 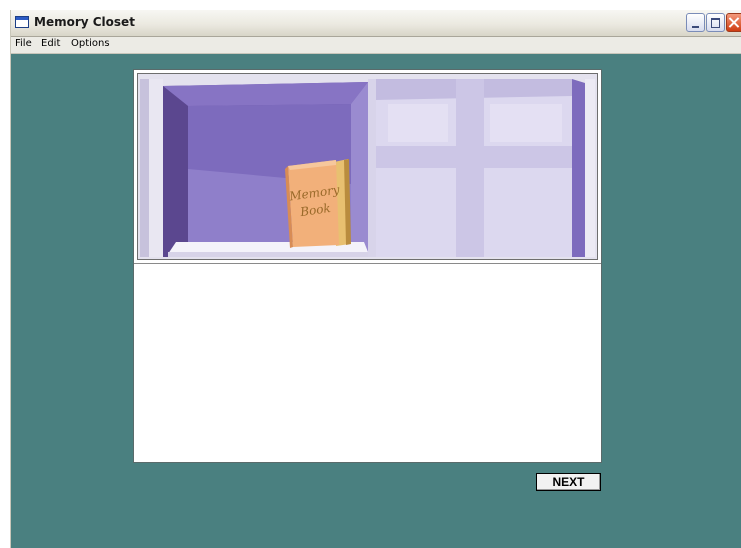 I want to click on menu-edit: Edit, so click(x=50, y=43).